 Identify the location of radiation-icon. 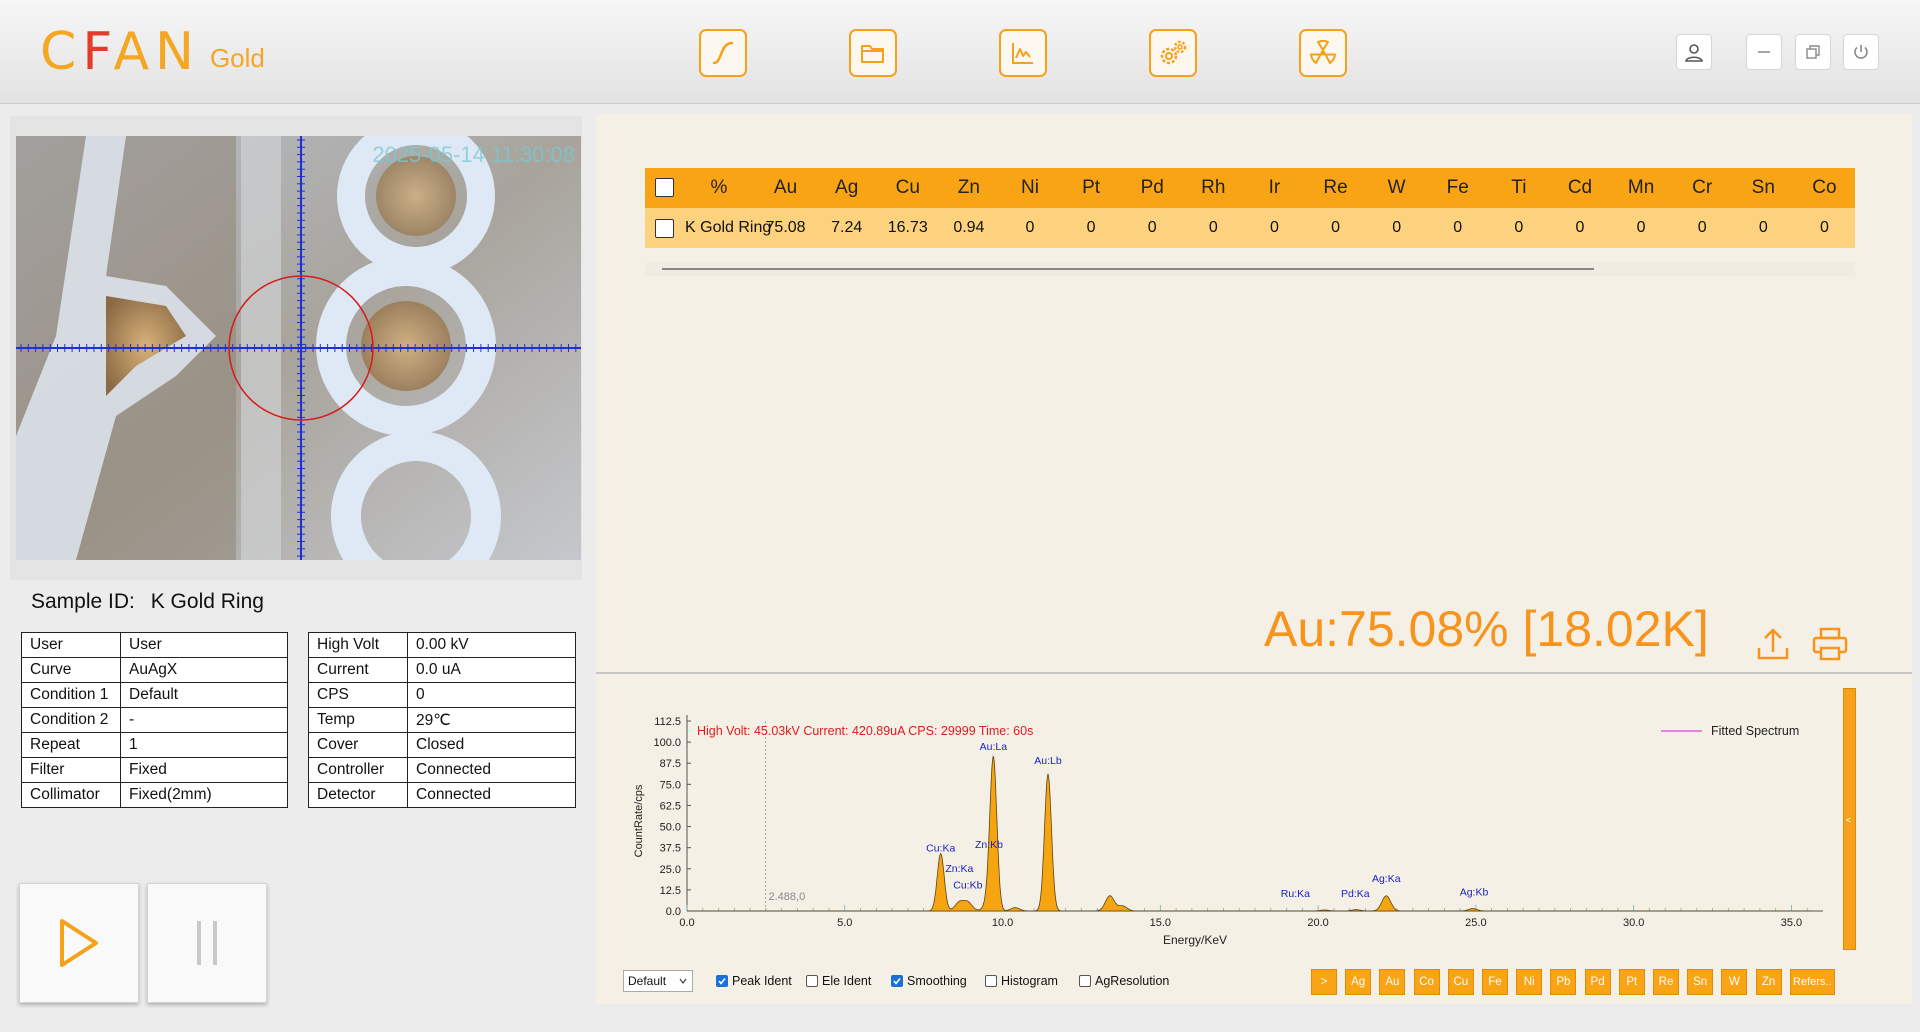
(1323, 51).